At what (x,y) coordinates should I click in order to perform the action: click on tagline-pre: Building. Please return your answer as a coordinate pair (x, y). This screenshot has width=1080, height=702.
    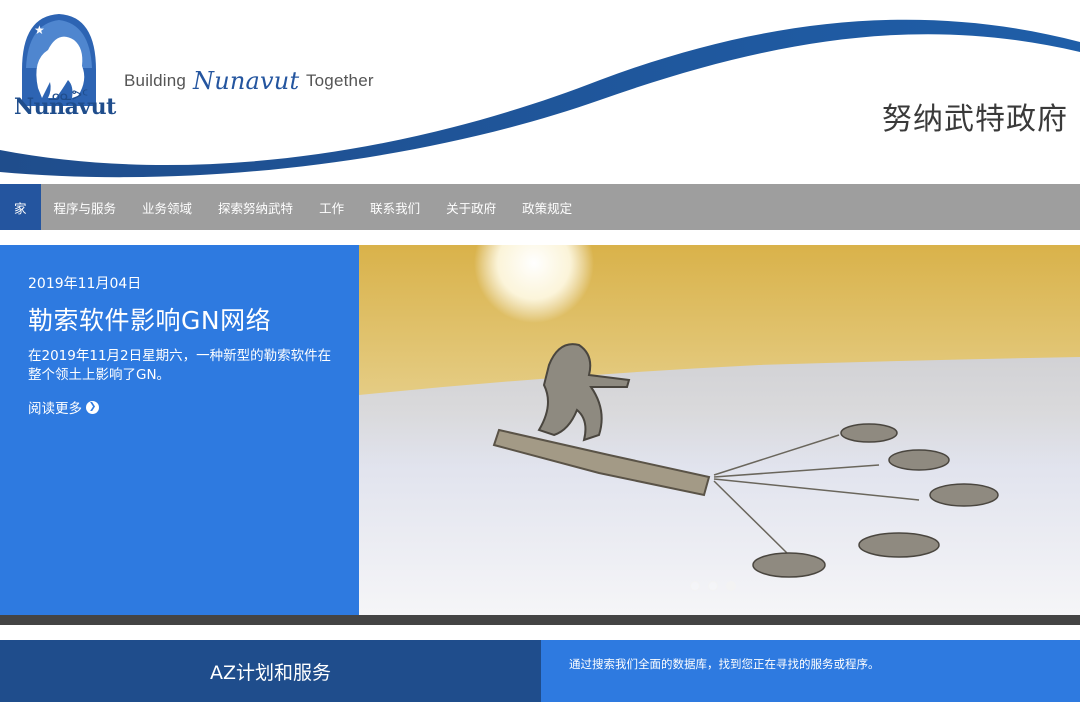
    Looking at the image, I should click on (155, 80).